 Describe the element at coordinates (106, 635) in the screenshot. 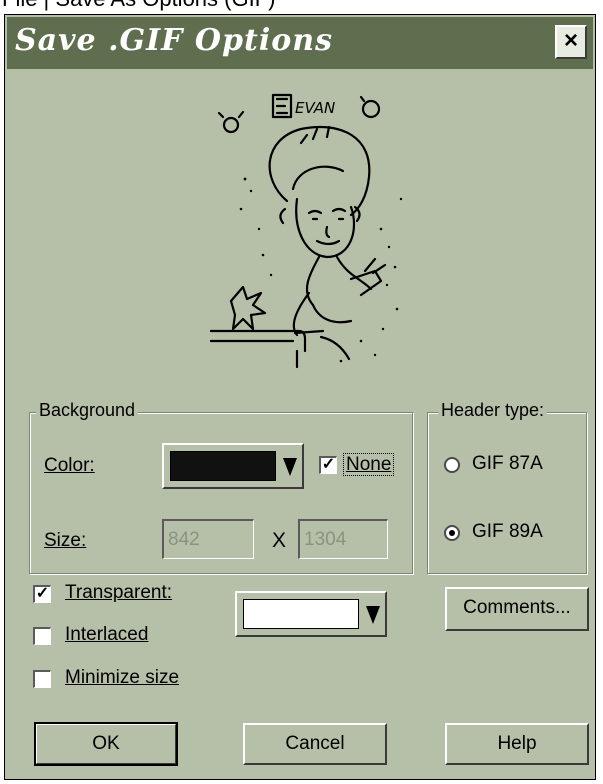

I see `interlaced-label: Interlaced` at that location.